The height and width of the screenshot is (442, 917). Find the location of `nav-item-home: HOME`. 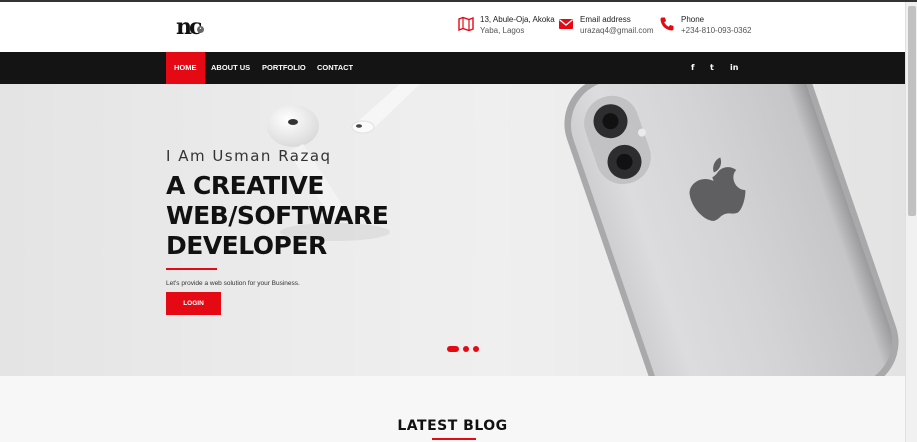

nav-item-home: HOME is located at coordinates (185, 68).